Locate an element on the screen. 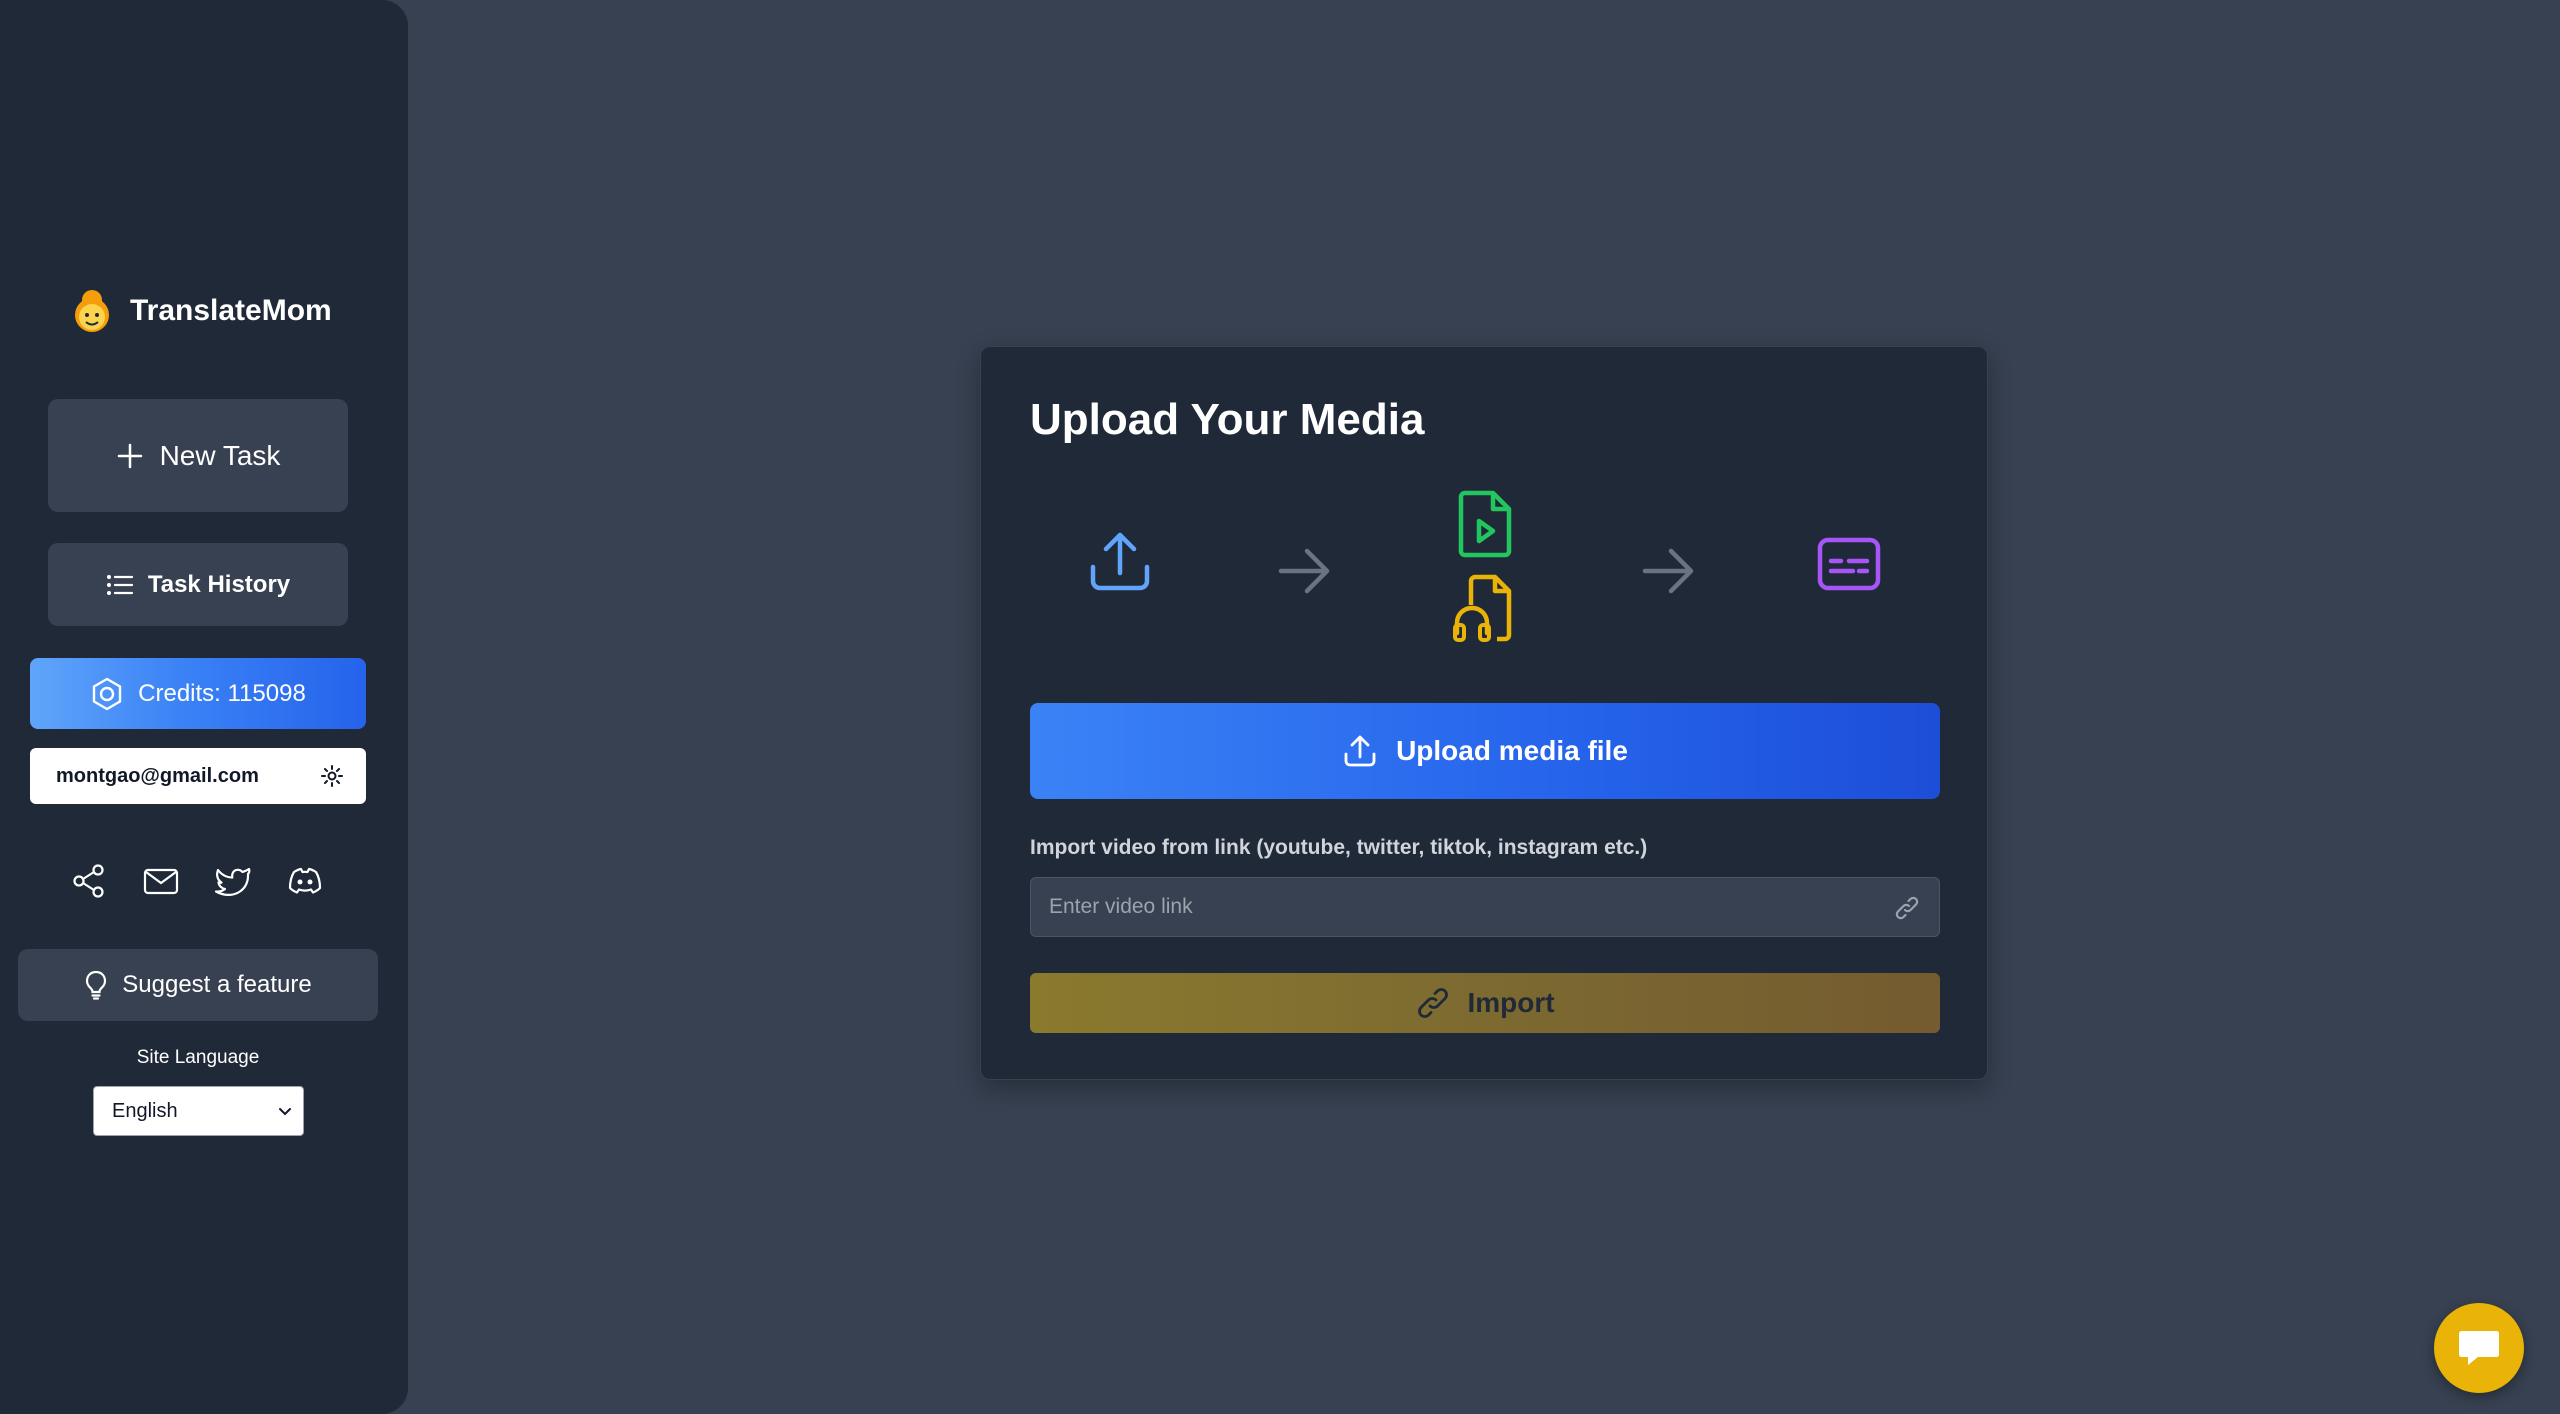 This screenshot has height=1414, width=2560. suggest-feature-label: Suggest a feature is located at coordinates (217, 984).